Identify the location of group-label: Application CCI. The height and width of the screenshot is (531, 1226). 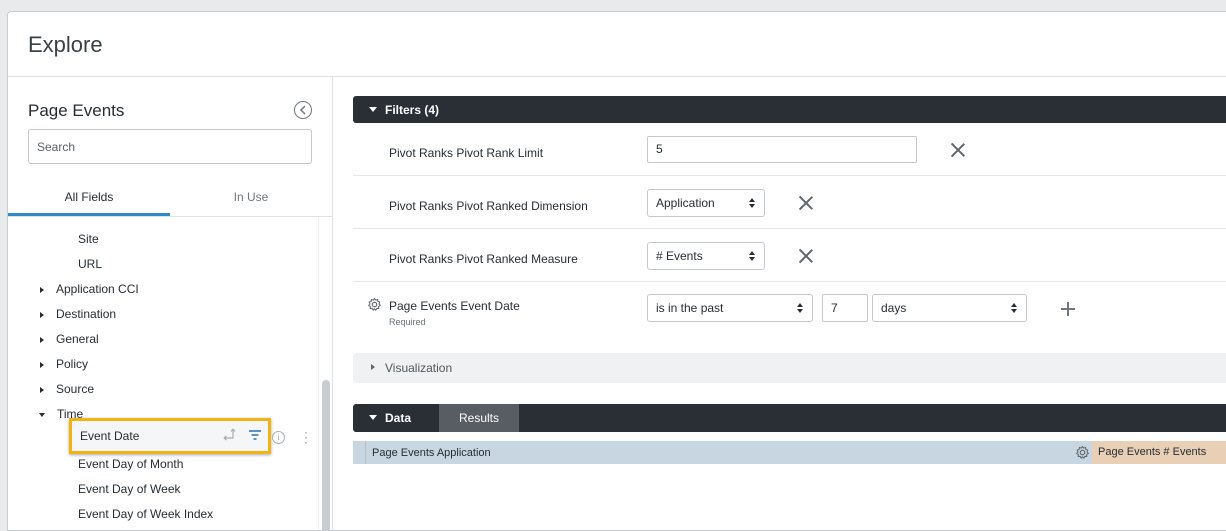
(97, 289).